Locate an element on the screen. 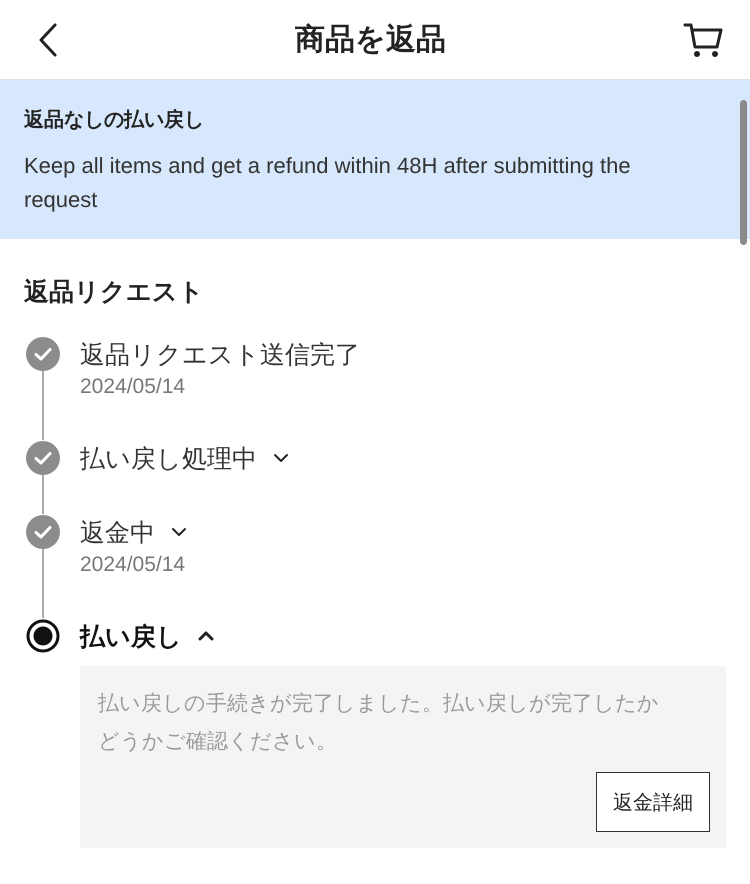 This screenshot has height=884, width=750. step-title: 払い戻し is located at coordinates (131, 636).